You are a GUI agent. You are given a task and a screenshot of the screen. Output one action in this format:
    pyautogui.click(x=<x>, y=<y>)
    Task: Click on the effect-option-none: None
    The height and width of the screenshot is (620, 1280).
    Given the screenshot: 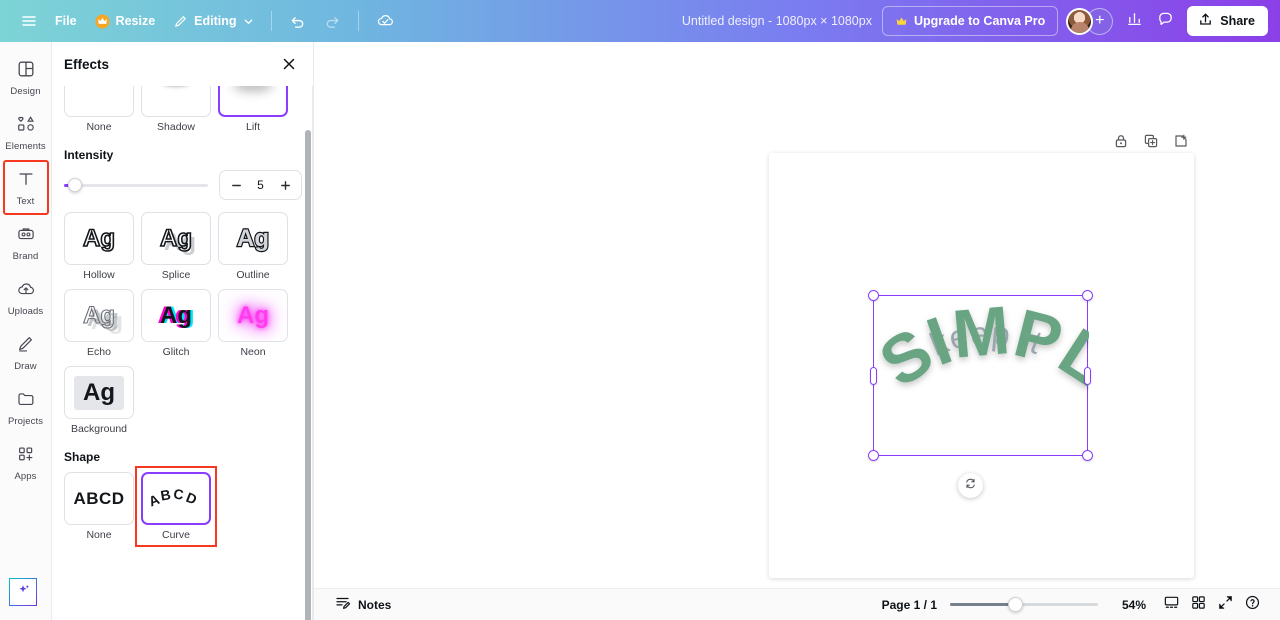 What is the action you would take?
    pyautogui.click(x=99, y=109)
    